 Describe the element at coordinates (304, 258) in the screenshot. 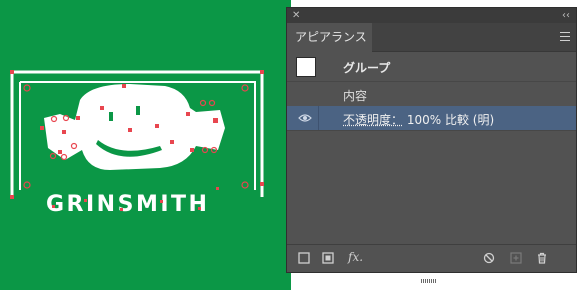

I see `add-stroke-icon` at that location.